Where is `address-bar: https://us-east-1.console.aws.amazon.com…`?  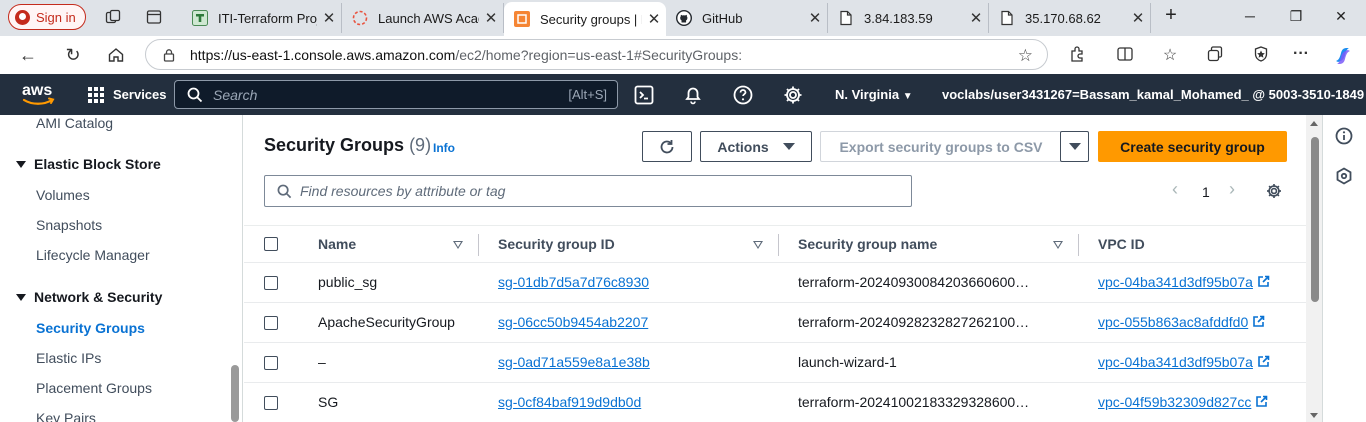
address-bar: https://us-east-1.console.aws.amazon.com… is located at coordinates (596, 54).